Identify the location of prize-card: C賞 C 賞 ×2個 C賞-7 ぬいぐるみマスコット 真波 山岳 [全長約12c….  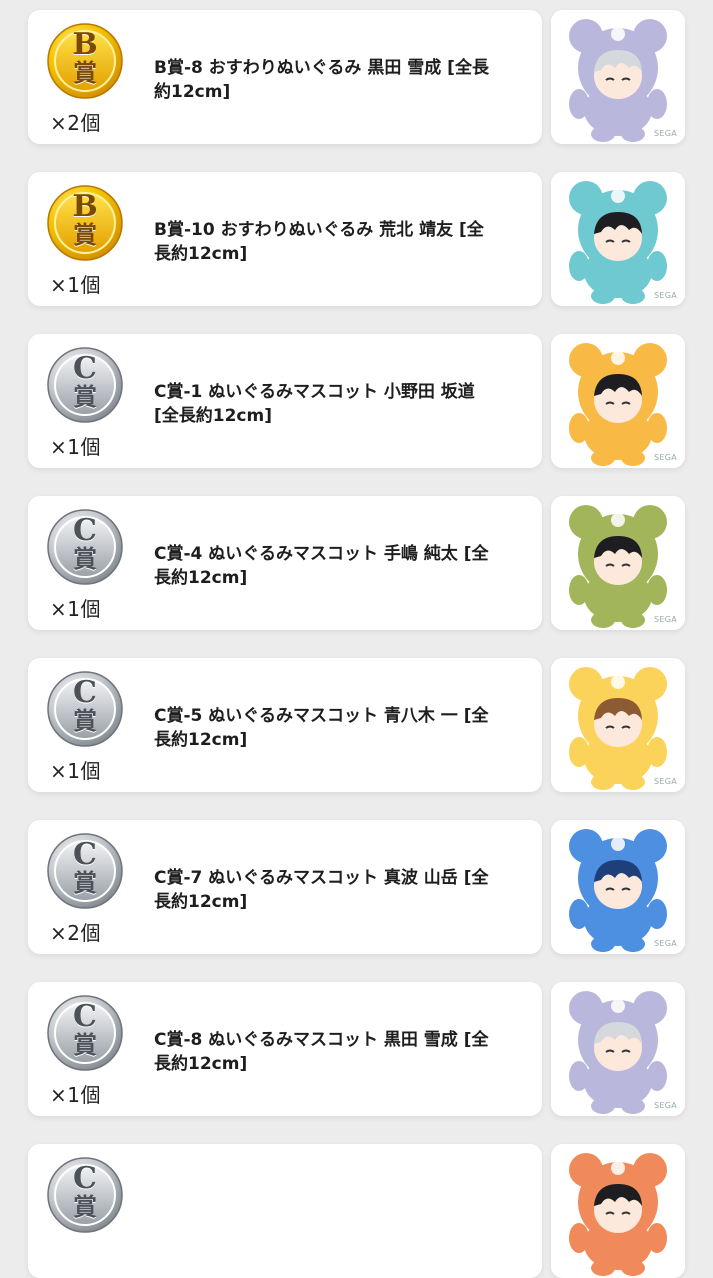
(285, 887).